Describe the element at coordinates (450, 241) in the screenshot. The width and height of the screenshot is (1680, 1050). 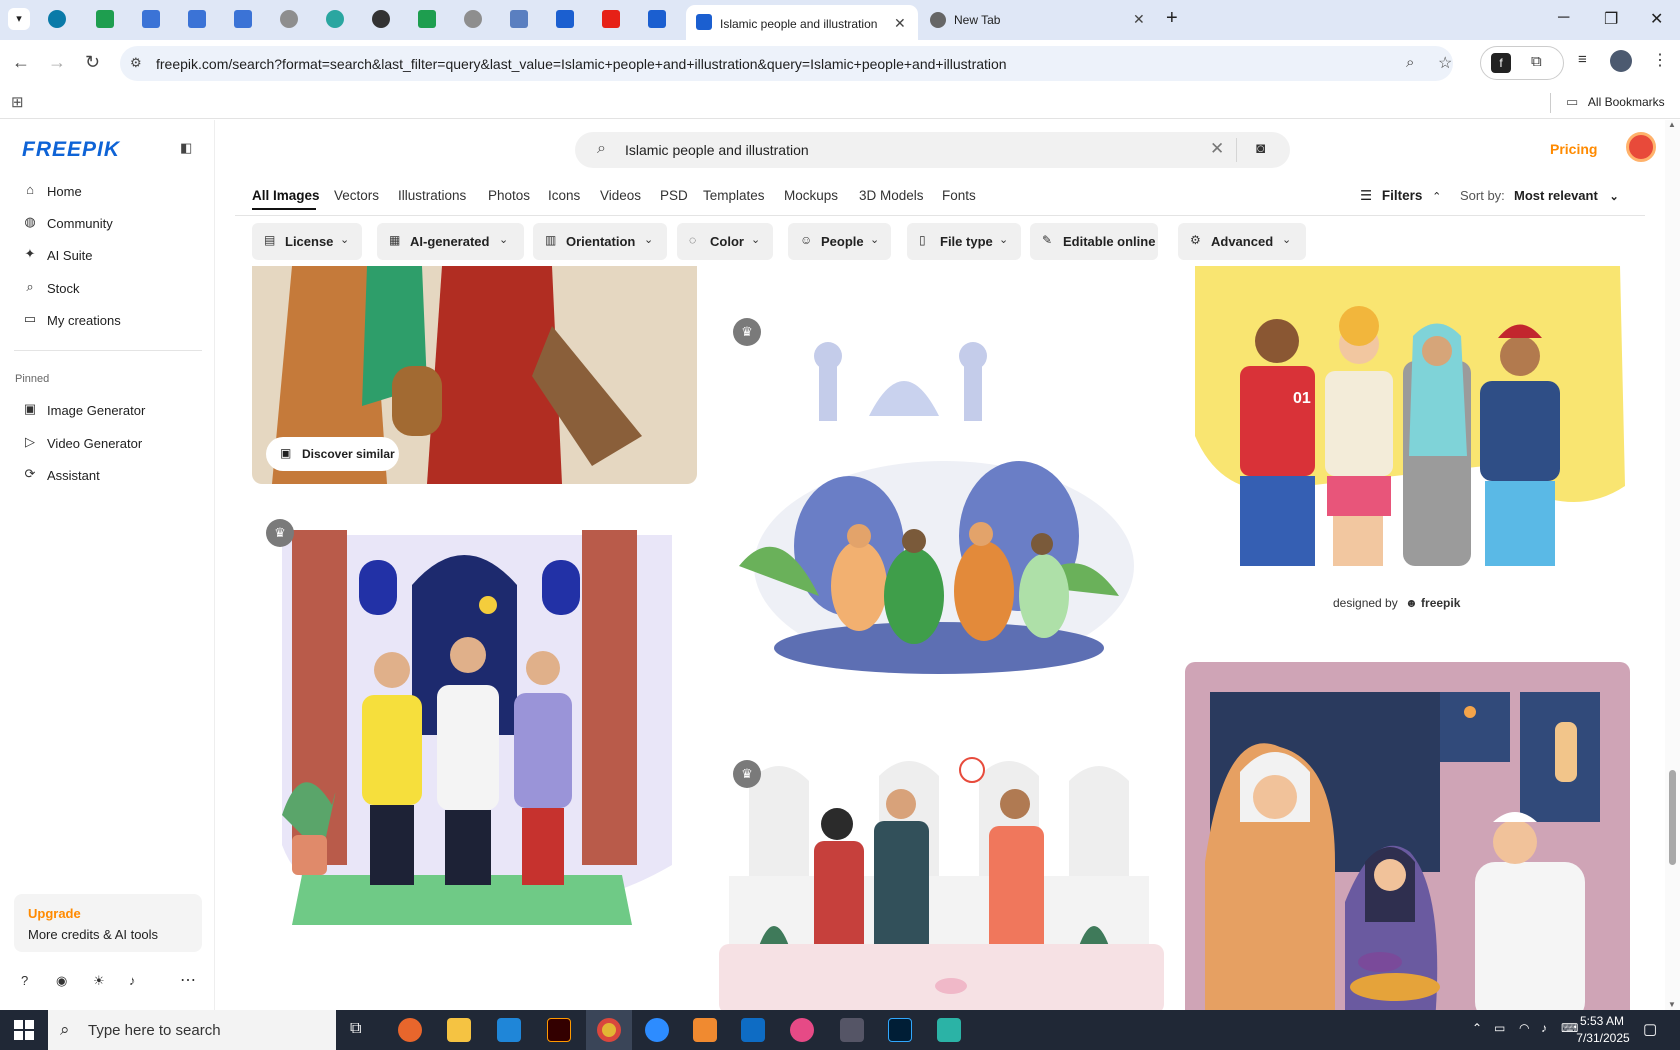
I see `chip-ai-generated: ▦ AI-generated ⌄` at that location.